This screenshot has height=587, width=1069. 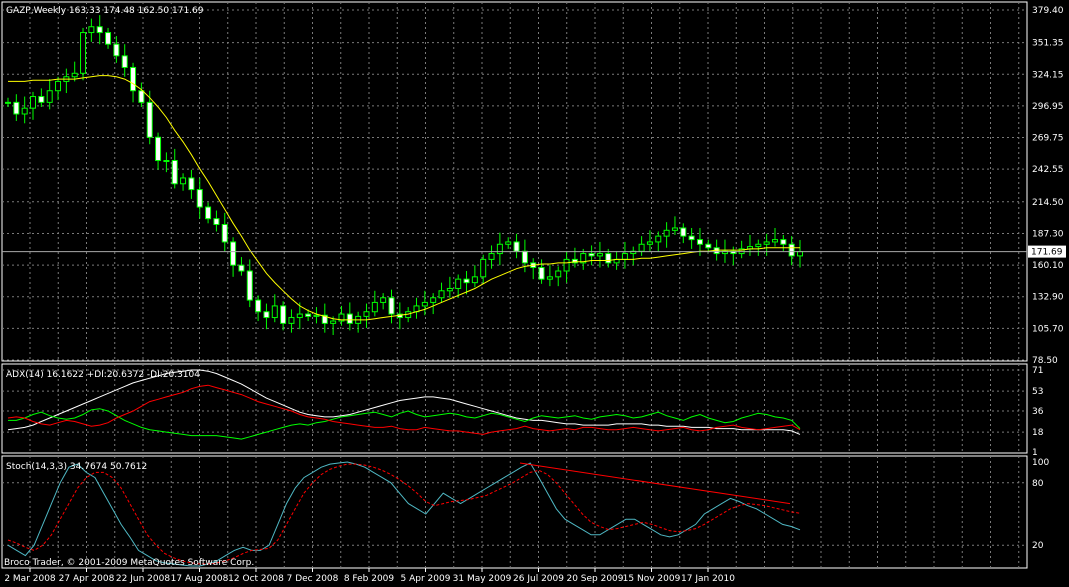 I want to click on adx-header: ADX(14) 16.1622 +DI:20.6372 -DI:20.3104, so click(x=103, y=375).